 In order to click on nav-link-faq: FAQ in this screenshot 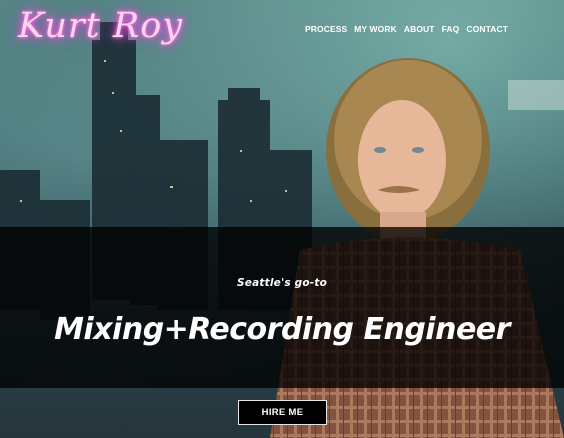, I will do `click(451, 29)`.